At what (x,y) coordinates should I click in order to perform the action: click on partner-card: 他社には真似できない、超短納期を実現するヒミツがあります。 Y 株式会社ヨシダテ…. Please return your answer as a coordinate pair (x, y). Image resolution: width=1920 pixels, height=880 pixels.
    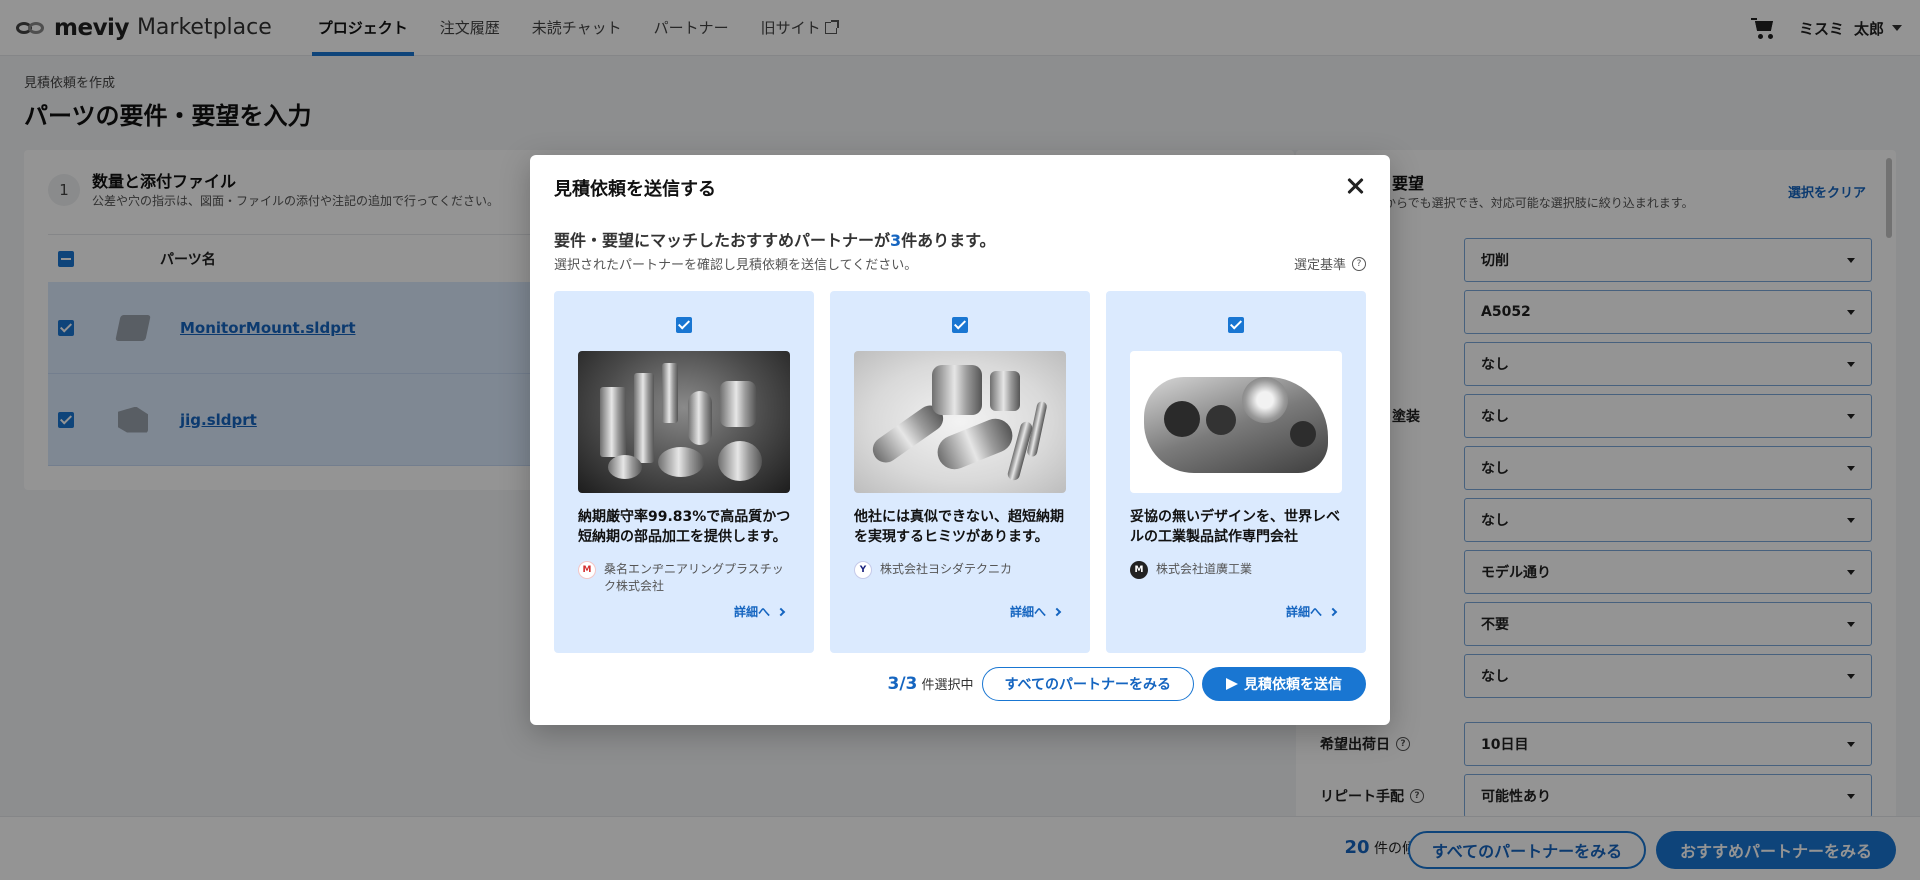
    Looking at the image, I should click on (960, 472).